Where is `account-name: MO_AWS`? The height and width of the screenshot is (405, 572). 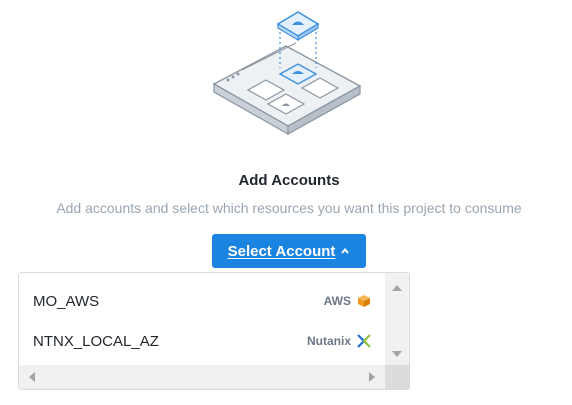
account-name: MO_AWS is located at coordinates (66, 301).